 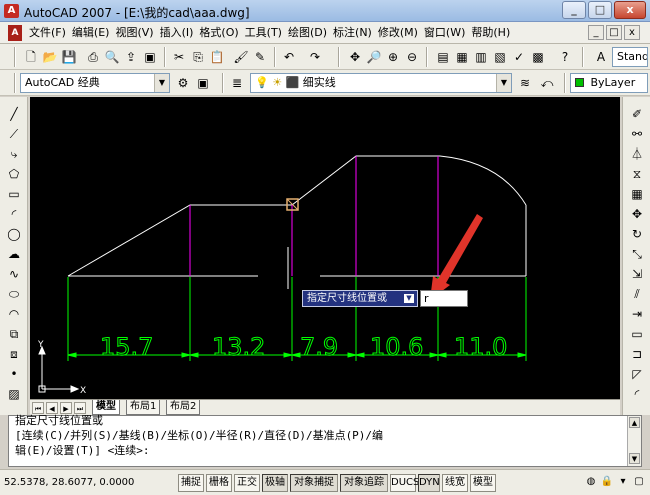 I want to click on workspace-combo: AutoCAD 经典 ▼, so click(x=95, y=83).